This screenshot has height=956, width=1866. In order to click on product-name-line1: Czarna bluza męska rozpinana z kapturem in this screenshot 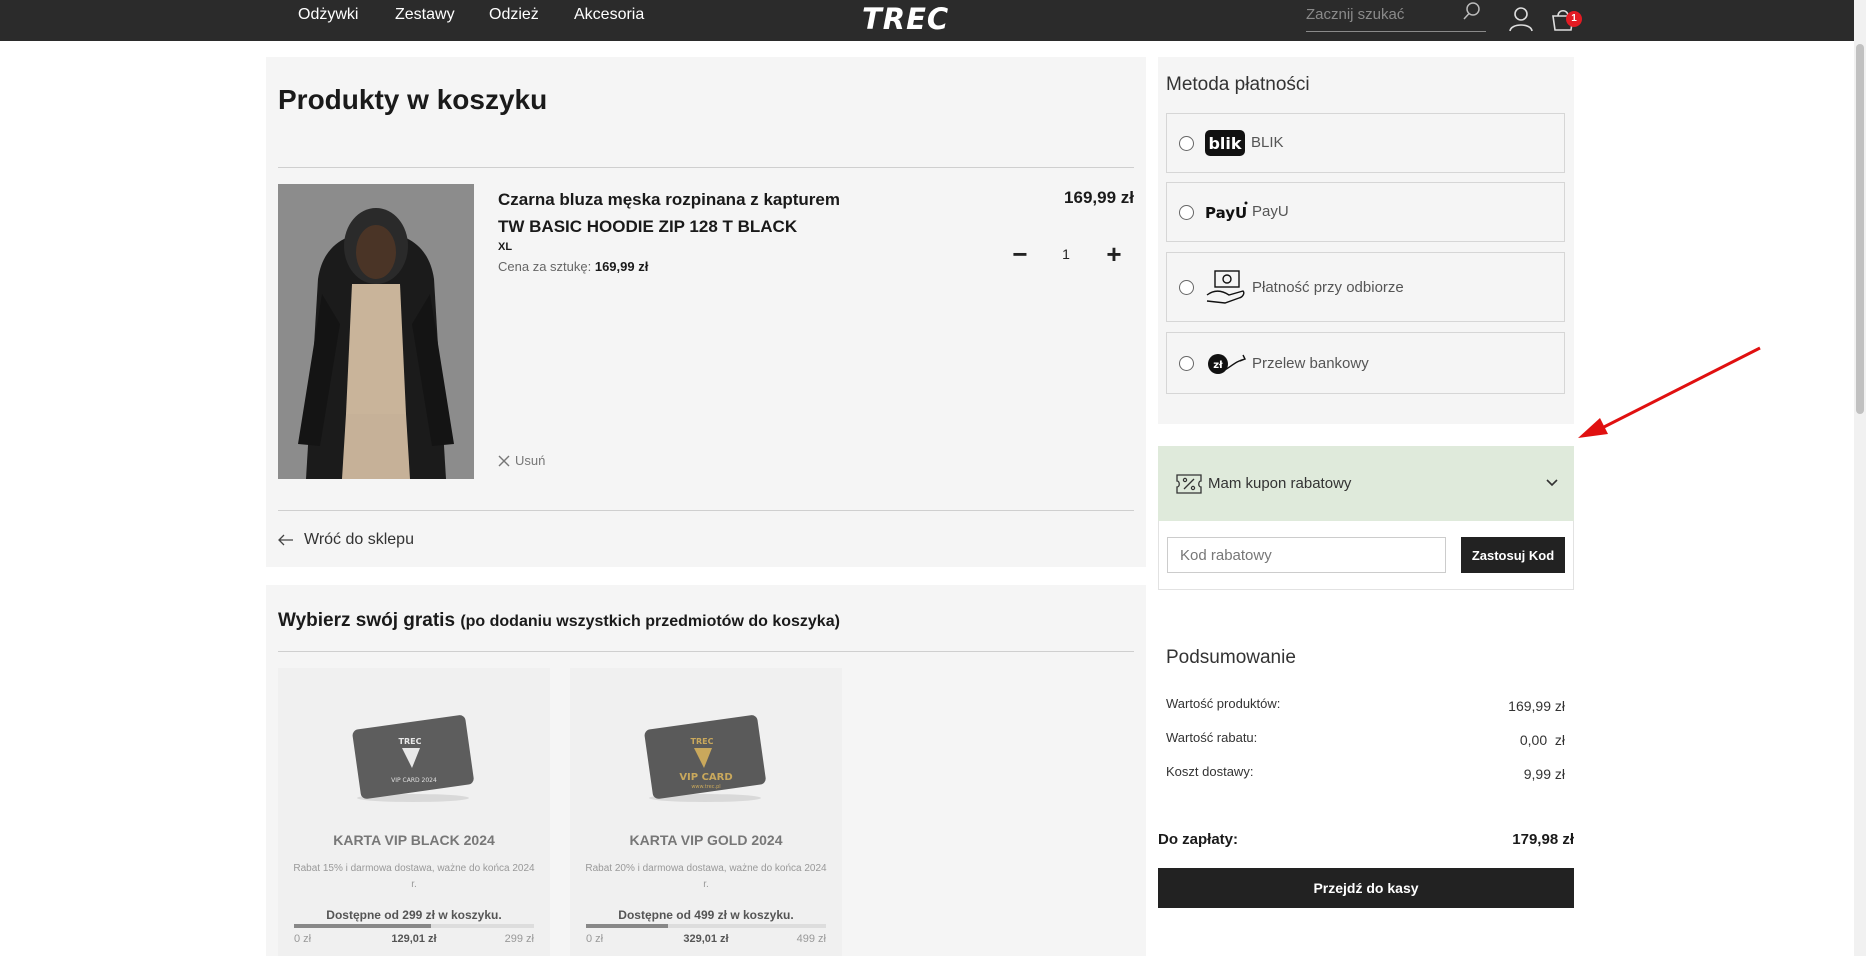, I will do `click(669, 199)`.